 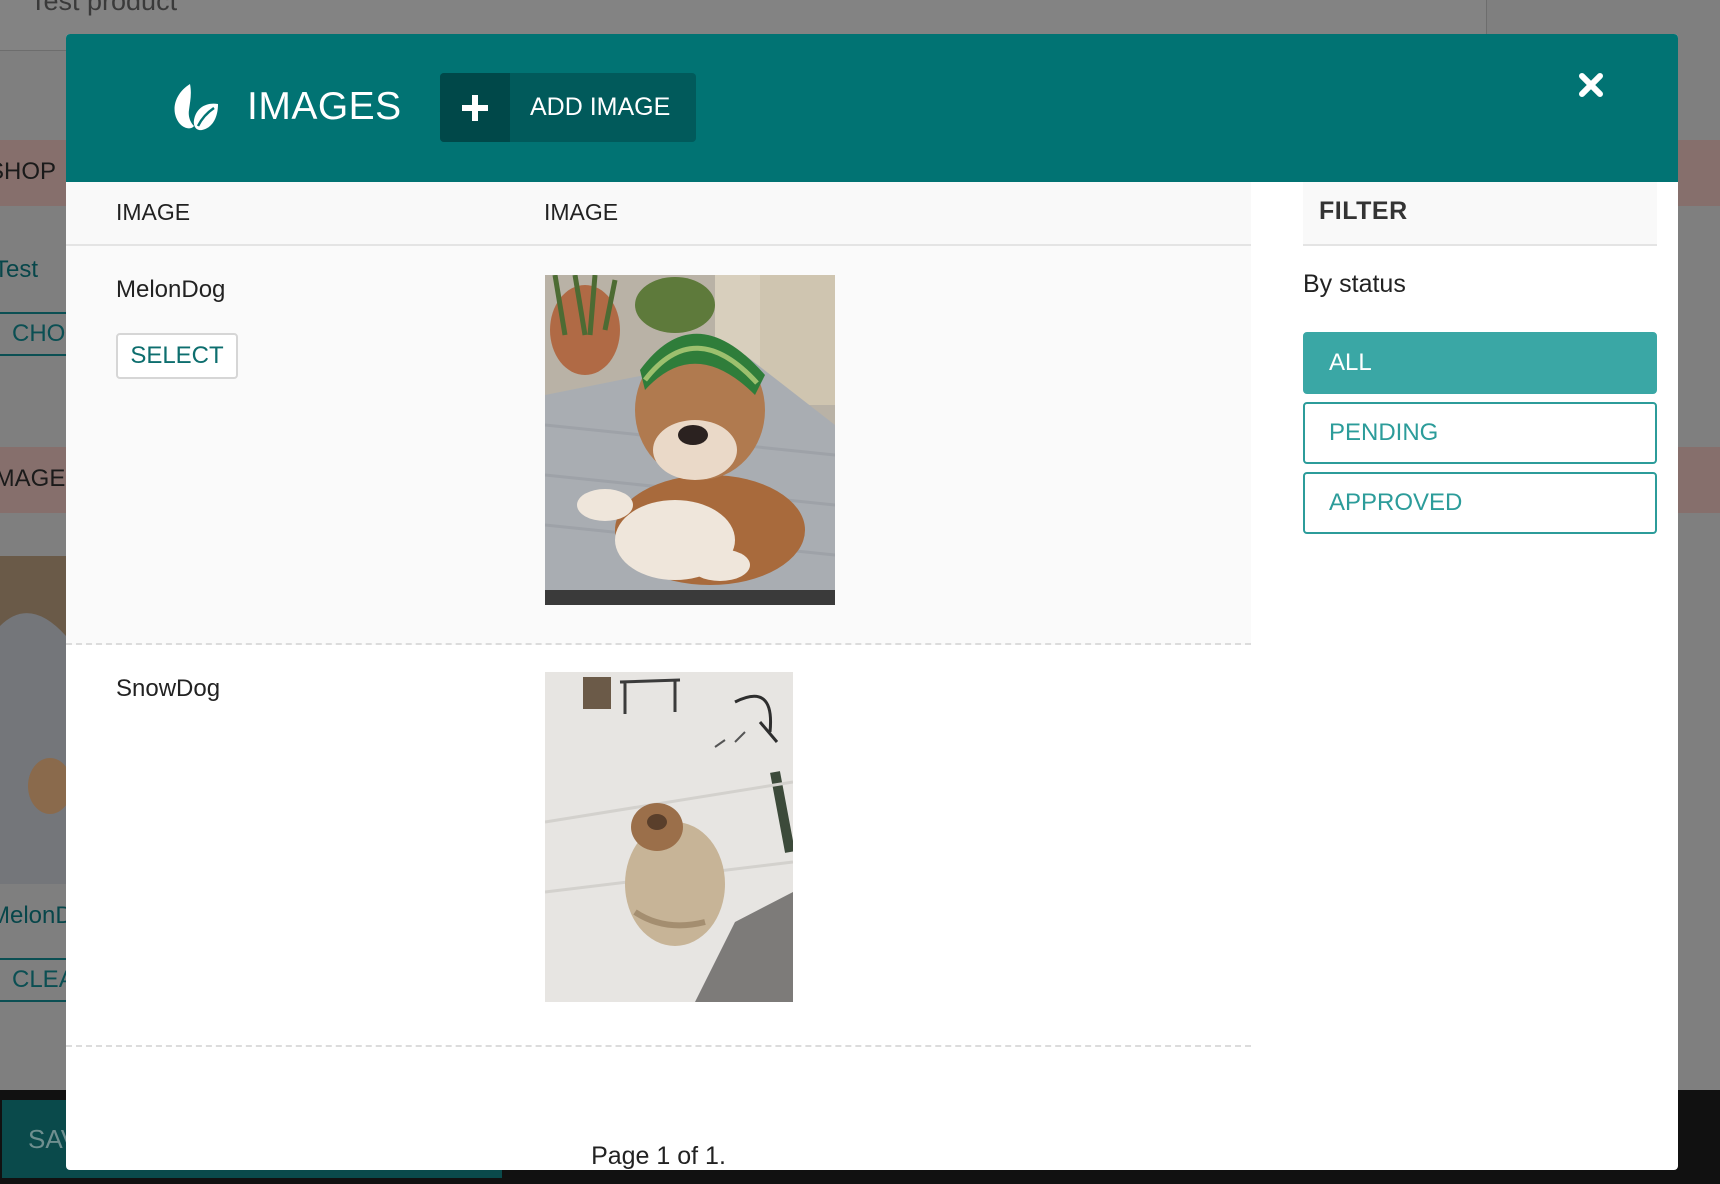 What do you see at coordinates (475, 107) in the screenshot?
I see `plus-icon` at bounding box center [475, 107].